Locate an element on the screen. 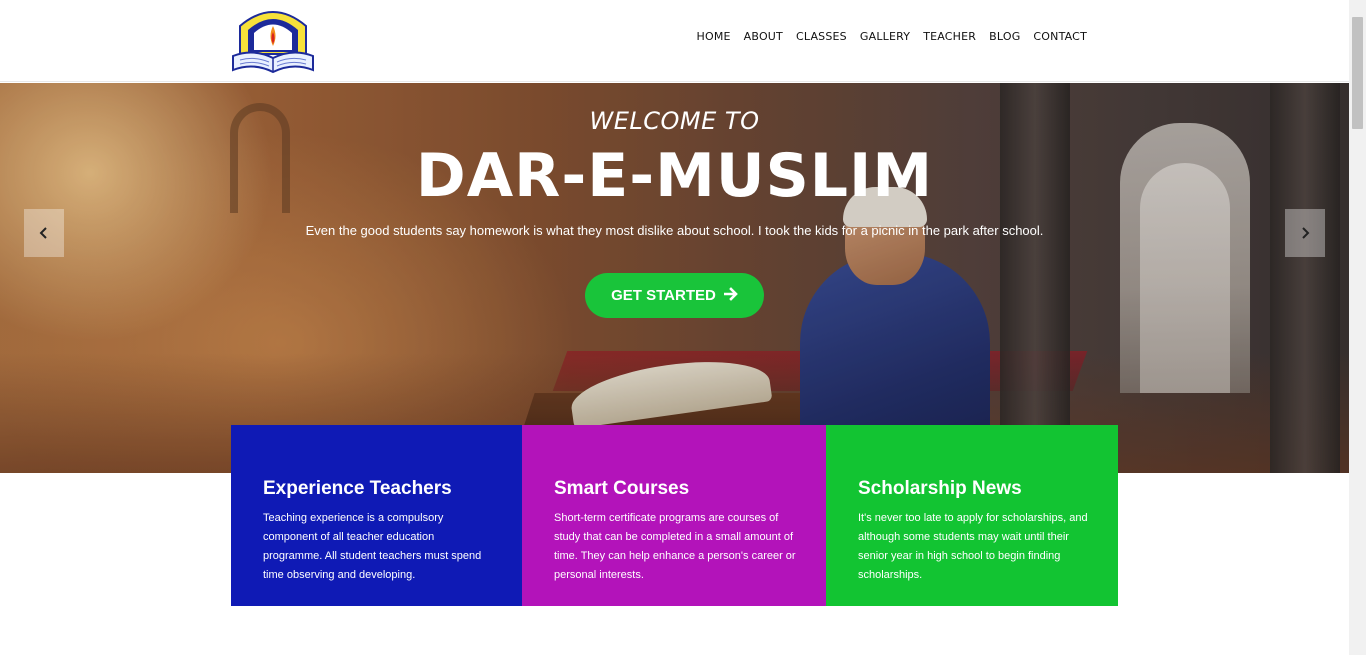 Image resolution: width=1366 pixels, height=655 pixels. hero-welcome-text: WELCOME TO is located at coordinates (674, 121).